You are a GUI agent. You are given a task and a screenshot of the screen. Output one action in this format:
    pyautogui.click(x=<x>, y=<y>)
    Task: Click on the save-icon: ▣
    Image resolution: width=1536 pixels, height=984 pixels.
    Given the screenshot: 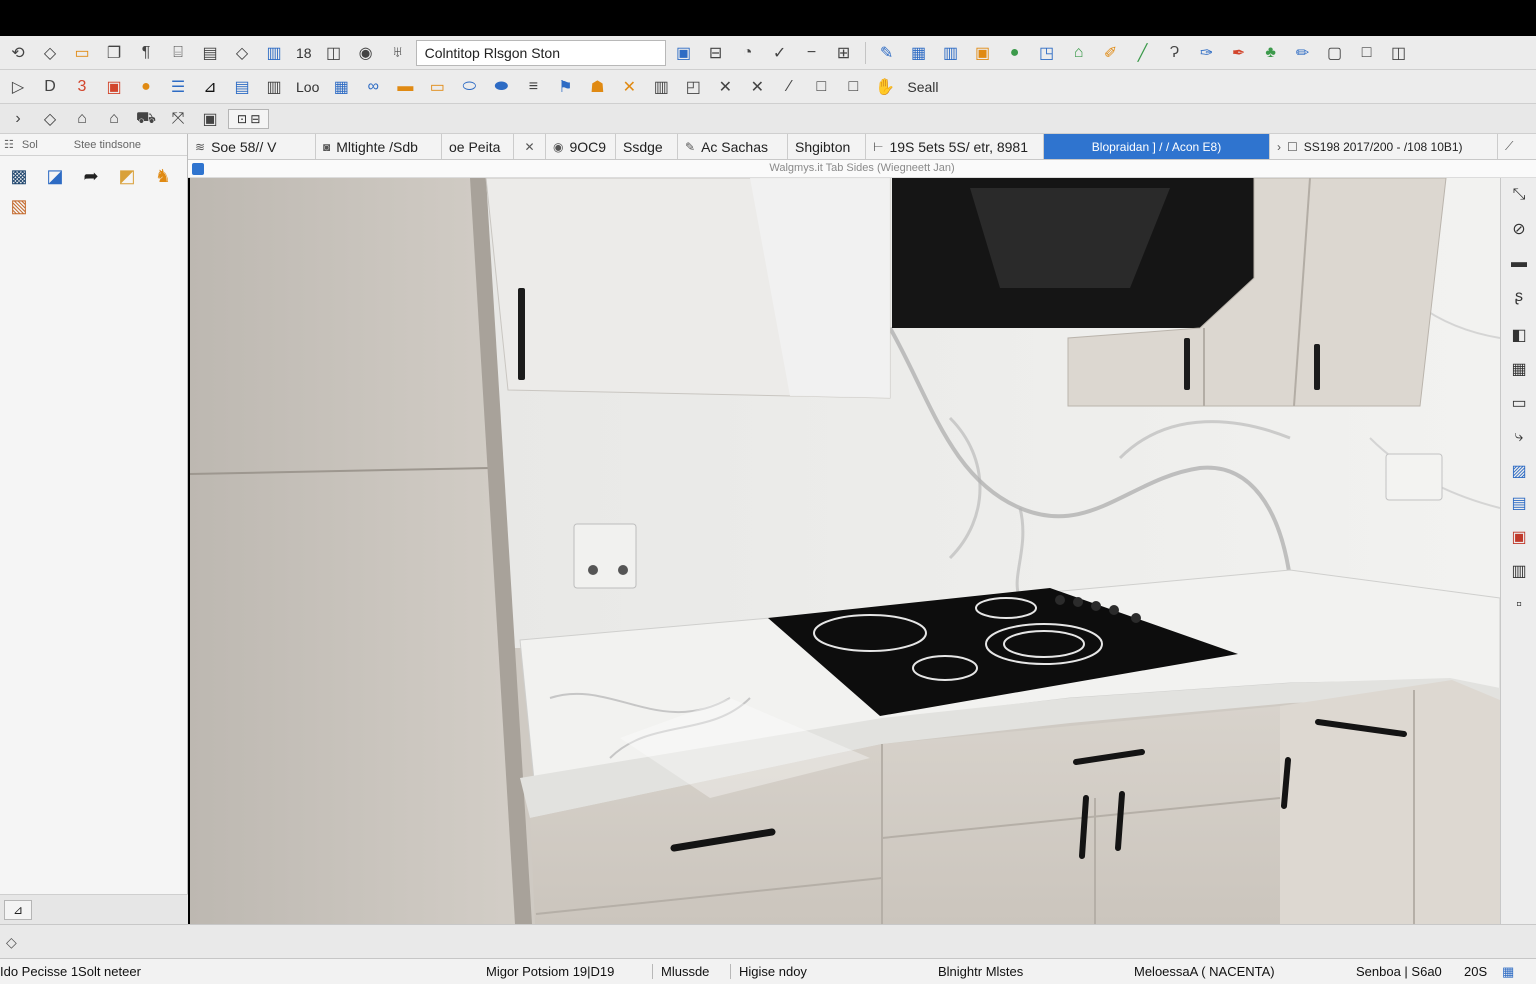 What is the action you would take?
    pyautogui.click(x=684, y=53)
    